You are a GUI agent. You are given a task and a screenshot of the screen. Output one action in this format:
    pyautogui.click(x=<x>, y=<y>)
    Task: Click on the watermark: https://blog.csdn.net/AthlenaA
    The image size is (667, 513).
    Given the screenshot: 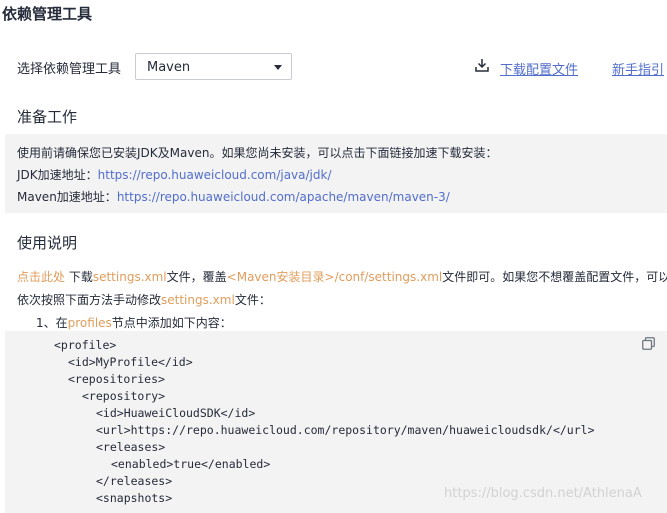 What is the action you would take?
    pyautogui.click(x=543, y=493)
    